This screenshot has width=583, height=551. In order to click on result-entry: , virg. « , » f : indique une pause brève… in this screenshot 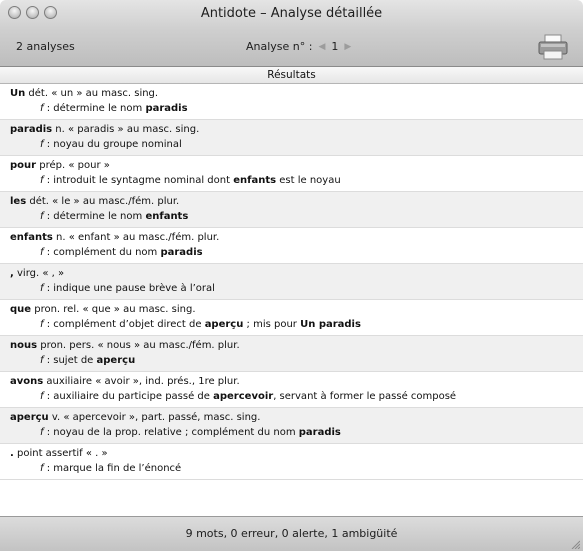, I will do `click(291, 282)`.